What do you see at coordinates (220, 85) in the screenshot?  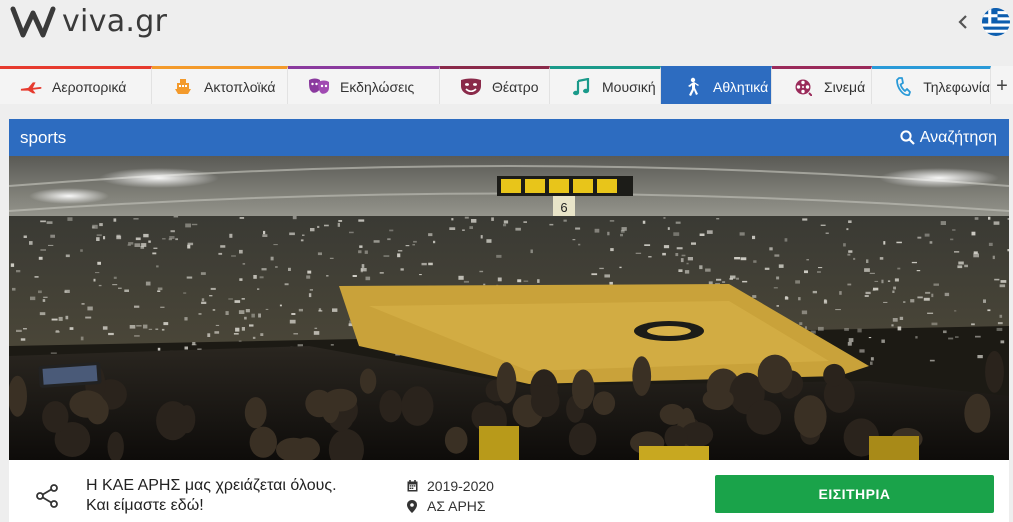 I see `nav-item-ferries: Ακτοπλοϊκά` at bounding box center [220, 85].